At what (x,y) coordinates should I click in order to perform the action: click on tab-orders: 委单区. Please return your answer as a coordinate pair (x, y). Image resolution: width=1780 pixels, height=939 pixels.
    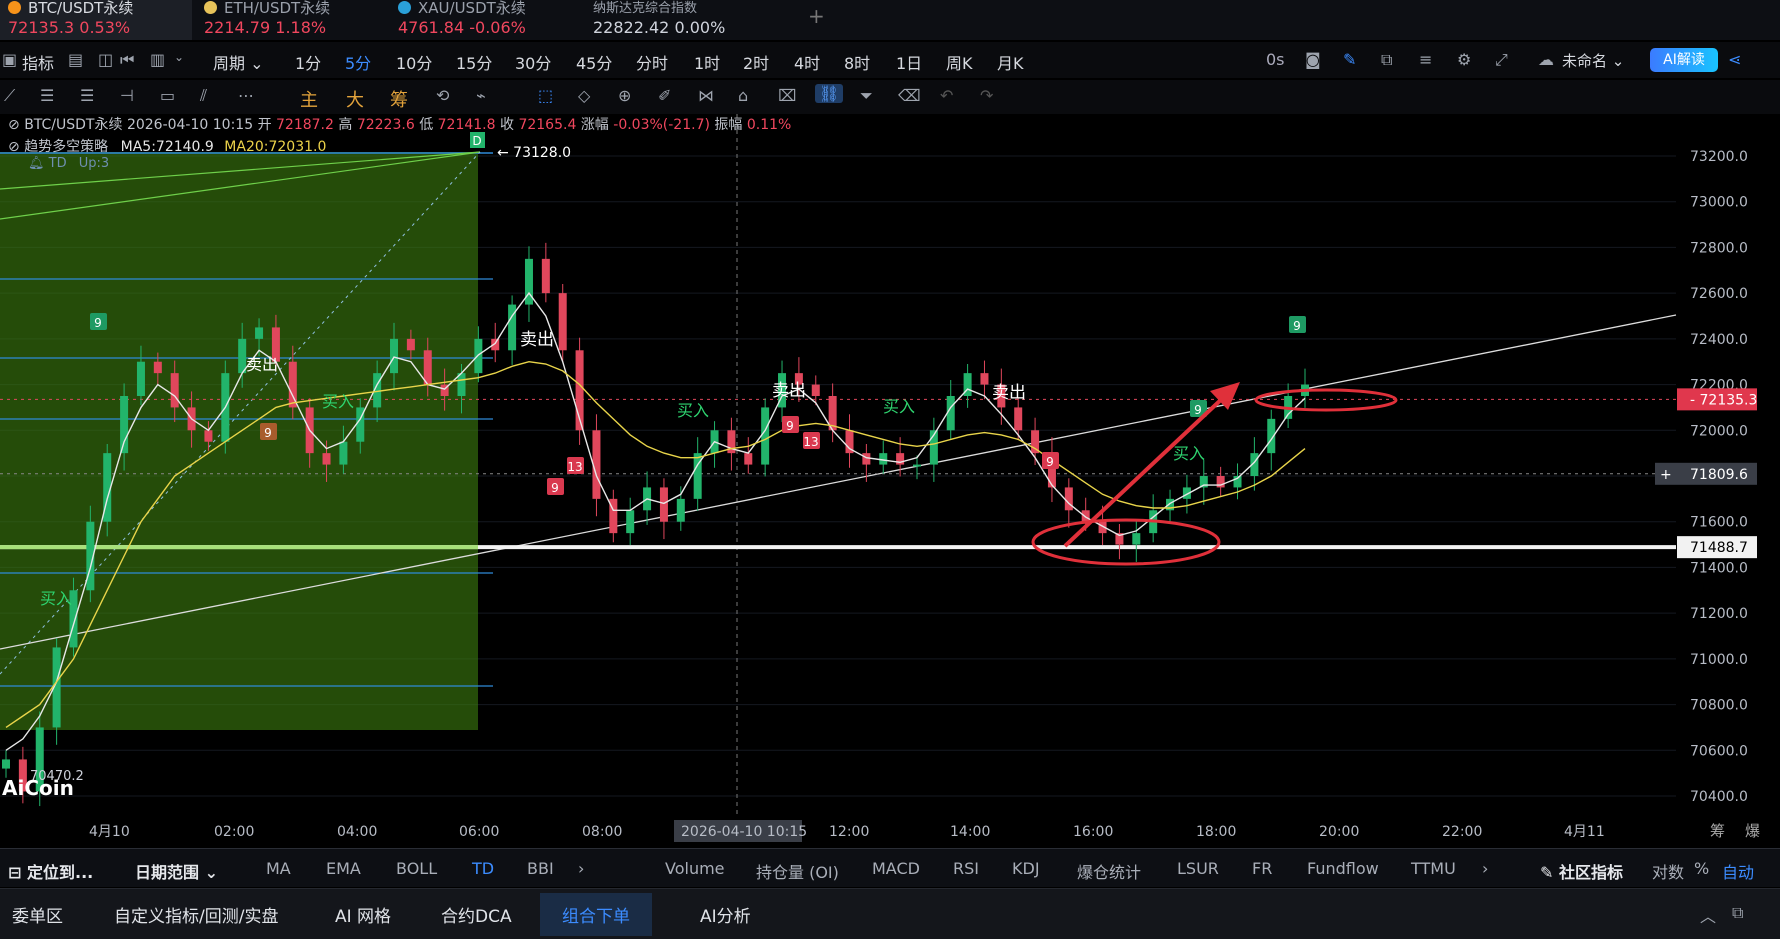
    Looking at the image, I should click on (37, 914).